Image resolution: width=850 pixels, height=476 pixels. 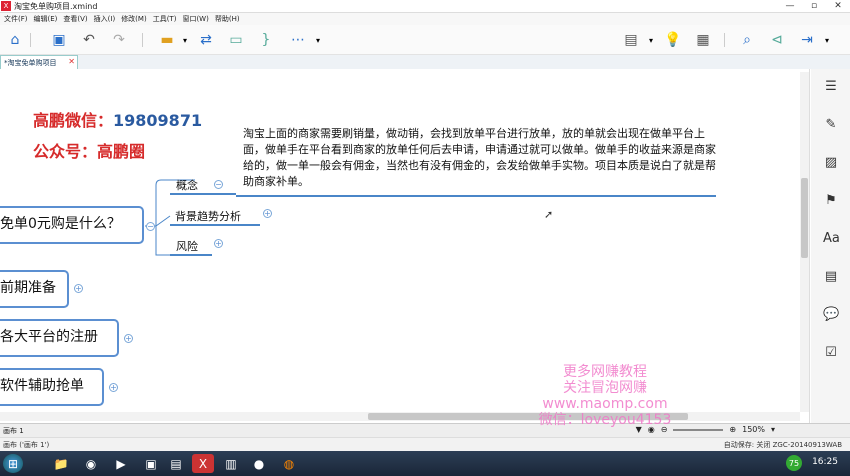 What do you see at coordinates (831, 125) in the screenshot?
I see `format-brush-icon: ✎` at bounding box center [831, 125].